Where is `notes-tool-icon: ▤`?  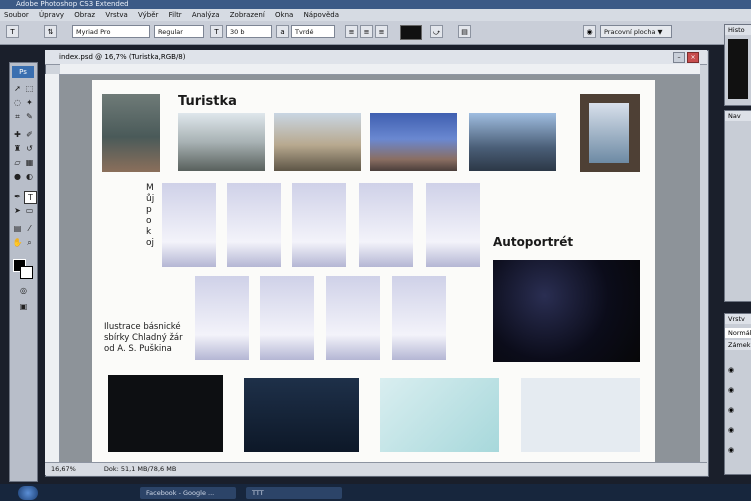 notes-tool-icon: ▤ is located at coordinates (17, 228).